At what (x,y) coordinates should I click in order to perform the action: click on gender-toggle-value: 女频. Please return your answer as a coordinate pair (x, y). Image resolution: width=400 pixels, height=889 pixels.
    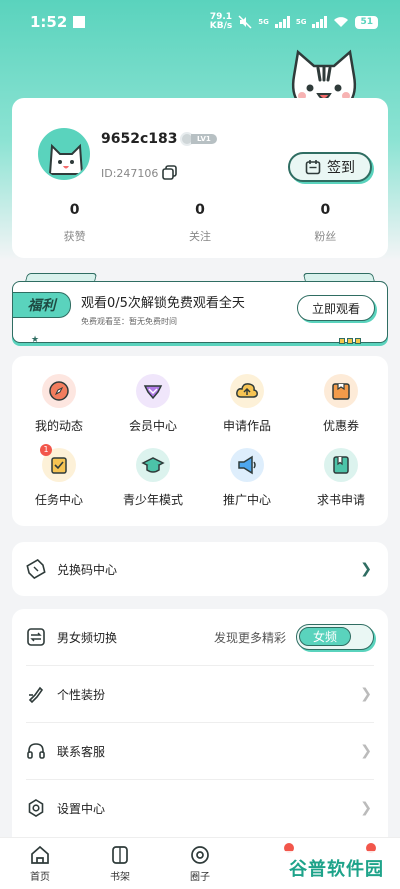
    Looking at the image, I should click on (325, 636).